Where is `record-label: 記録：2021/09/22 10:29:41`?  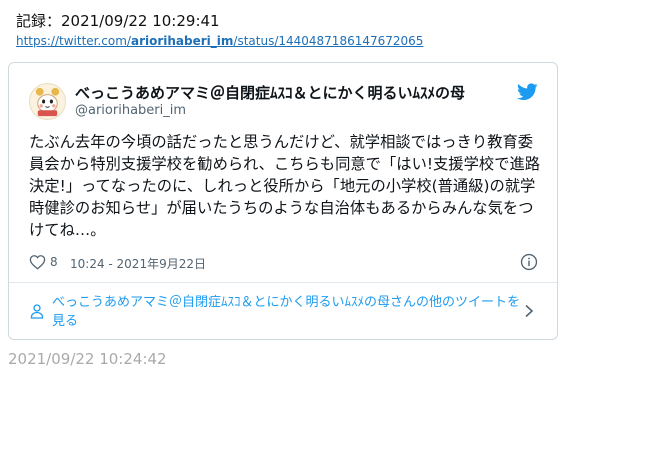 record-label: 記録：2021/09/22 10:29:41 is located at coordinates (118, 21).